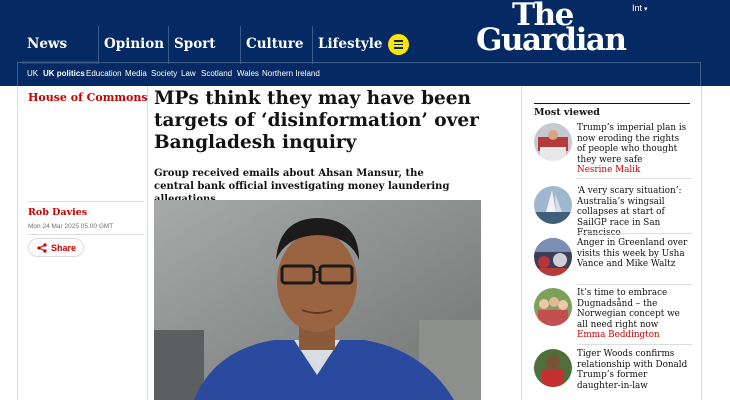  What do you see at coordinates (42, 247) in the screenshot?
I see `share-icon` at bounding box center [42, 247].